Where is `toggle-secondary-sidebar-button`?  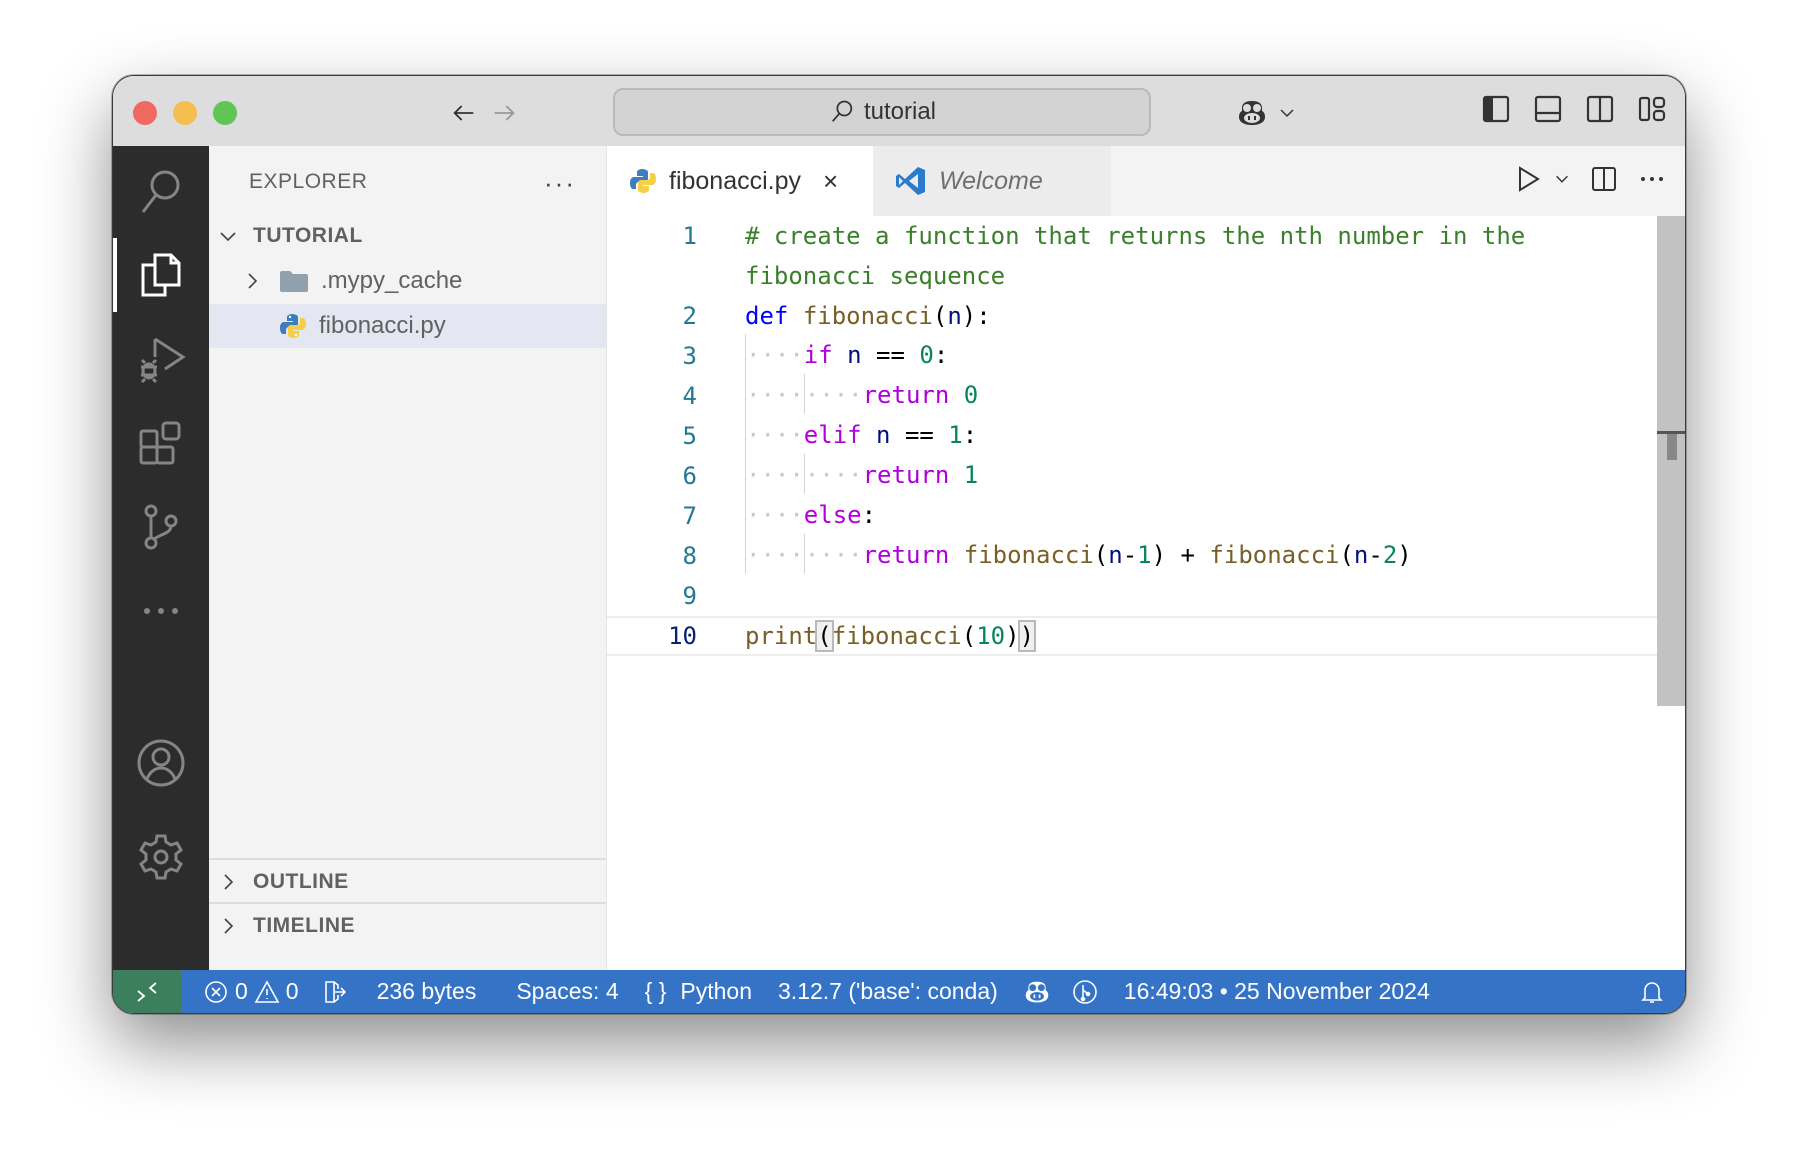 toggle-secondary-sidebar-button is located at coordinates (1600, 109).